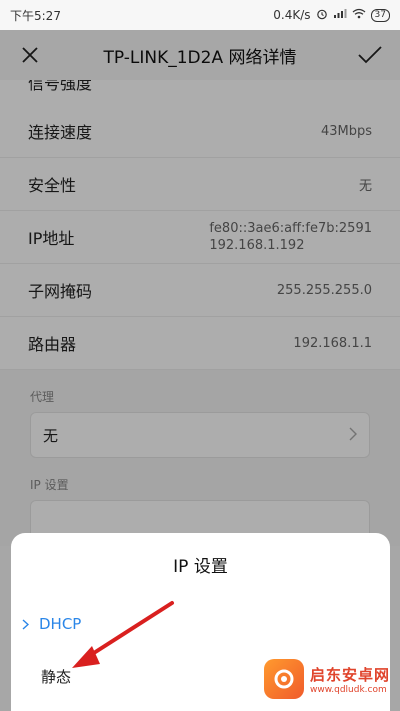 Image resolution: width=400 pixels, height=711 pixels. What do you see at coordinates (359, 15) in the screenshot?
I see `wifi-icon` at bounding box center [359, 15].